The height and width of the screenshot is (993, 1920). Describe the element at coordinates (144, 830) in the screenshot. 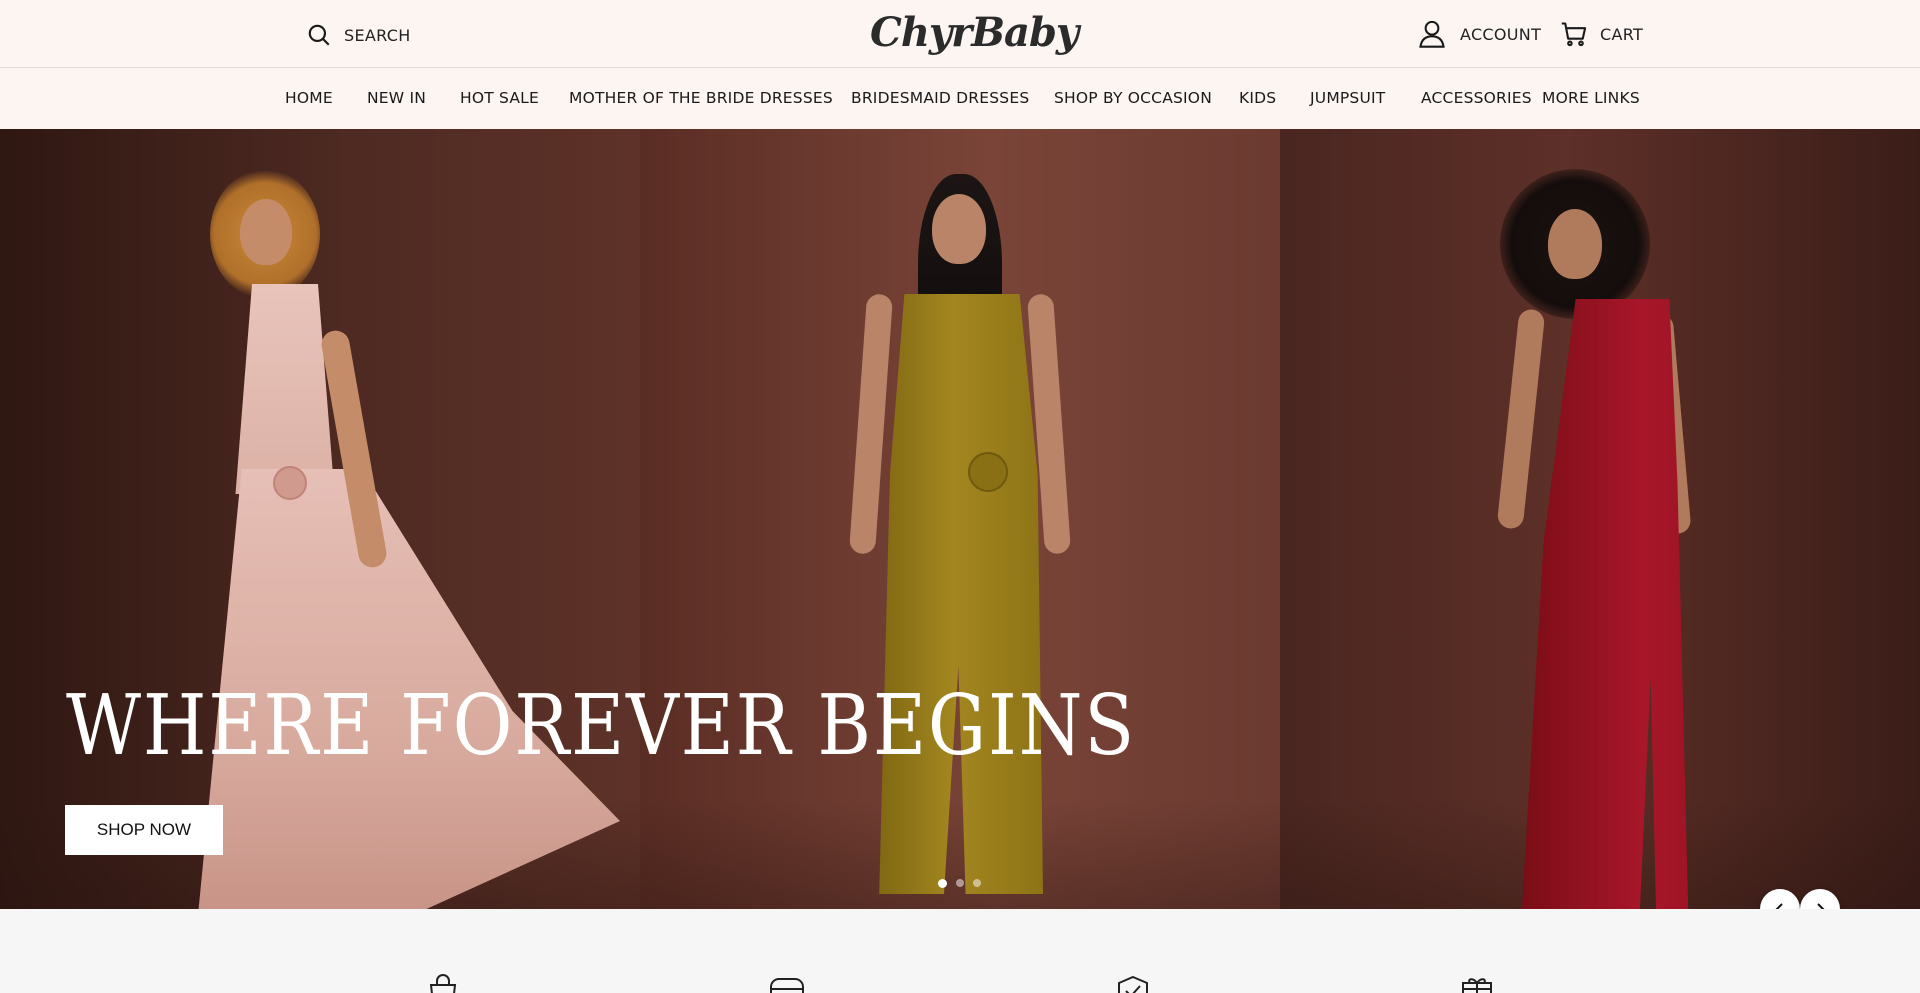

I see `shop-now-button: SHOP NOW` at that location.